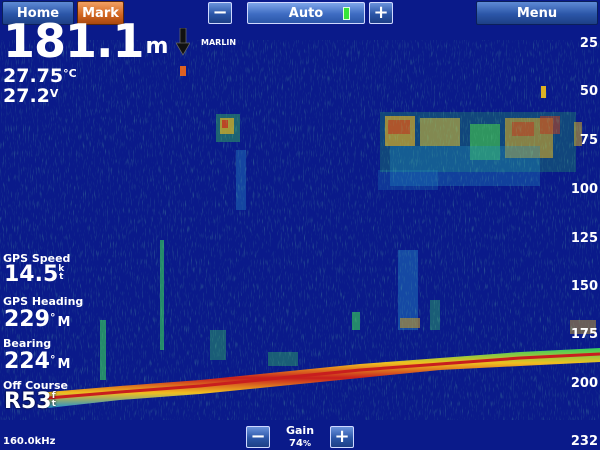 This screenshot has height=450, width=600. What do you see at coordinates (54, 93) in the screenshot?
I see `voltage-unit: V` at bounding box center [54, 93].